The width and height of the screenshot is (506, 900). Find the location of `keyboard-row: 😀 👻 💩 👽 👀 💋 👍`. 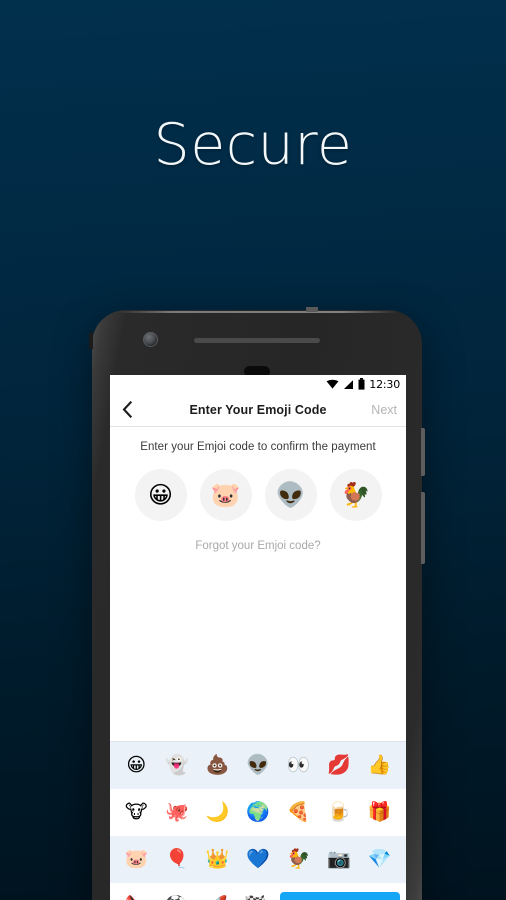

keyboard-row: 😀 👻 💩 👽 👀 💋 👍 is located at coordinates (258, 765).